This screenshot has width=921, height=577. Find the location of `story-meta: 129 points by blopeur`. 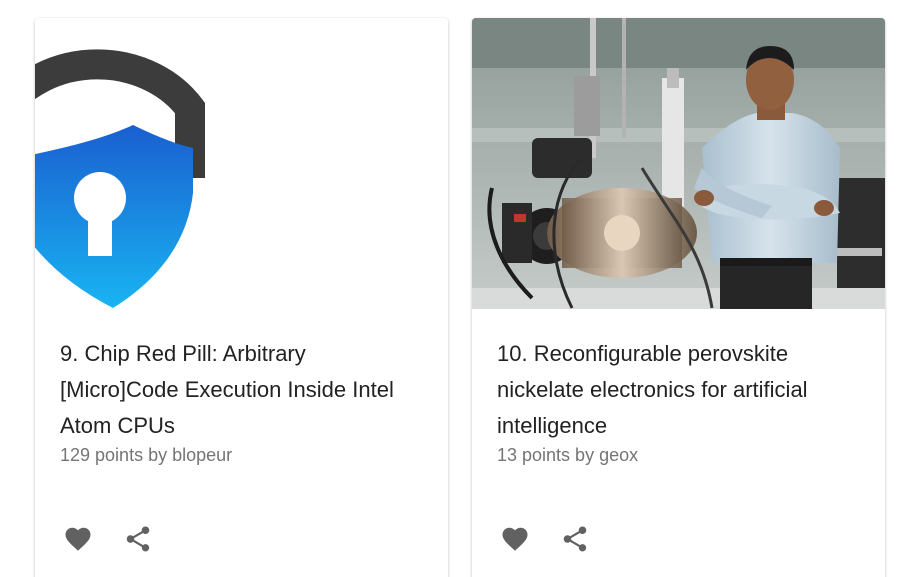

story-meta: 129 points by blopeur is located at coordinates (146, 455).